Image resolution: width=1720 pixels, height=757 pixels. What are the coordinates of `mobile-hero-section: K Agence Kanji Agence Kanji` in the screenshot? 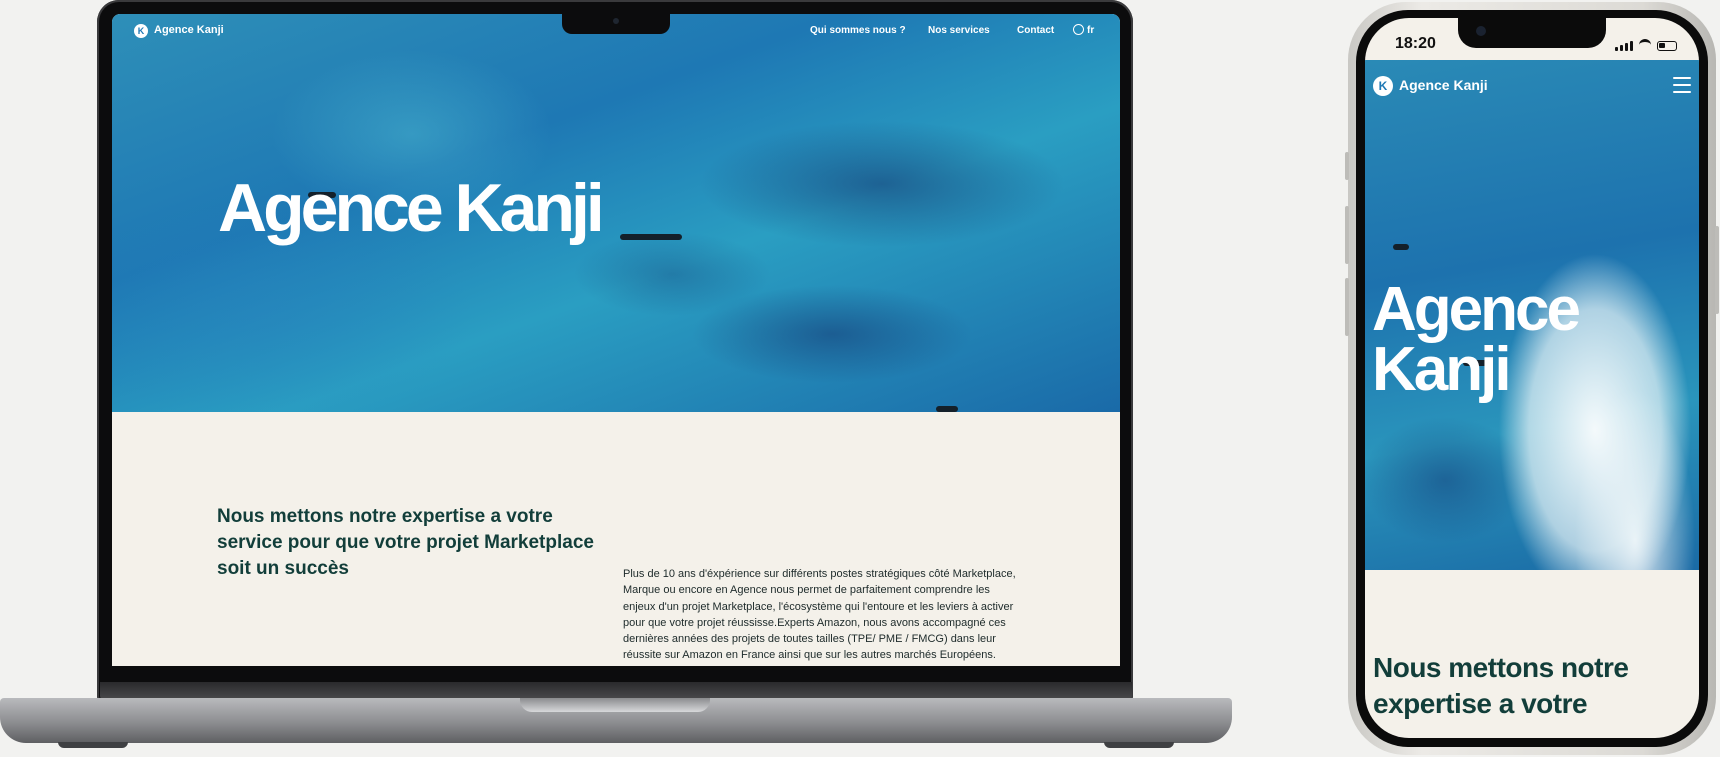 It's located at (1532, 315).